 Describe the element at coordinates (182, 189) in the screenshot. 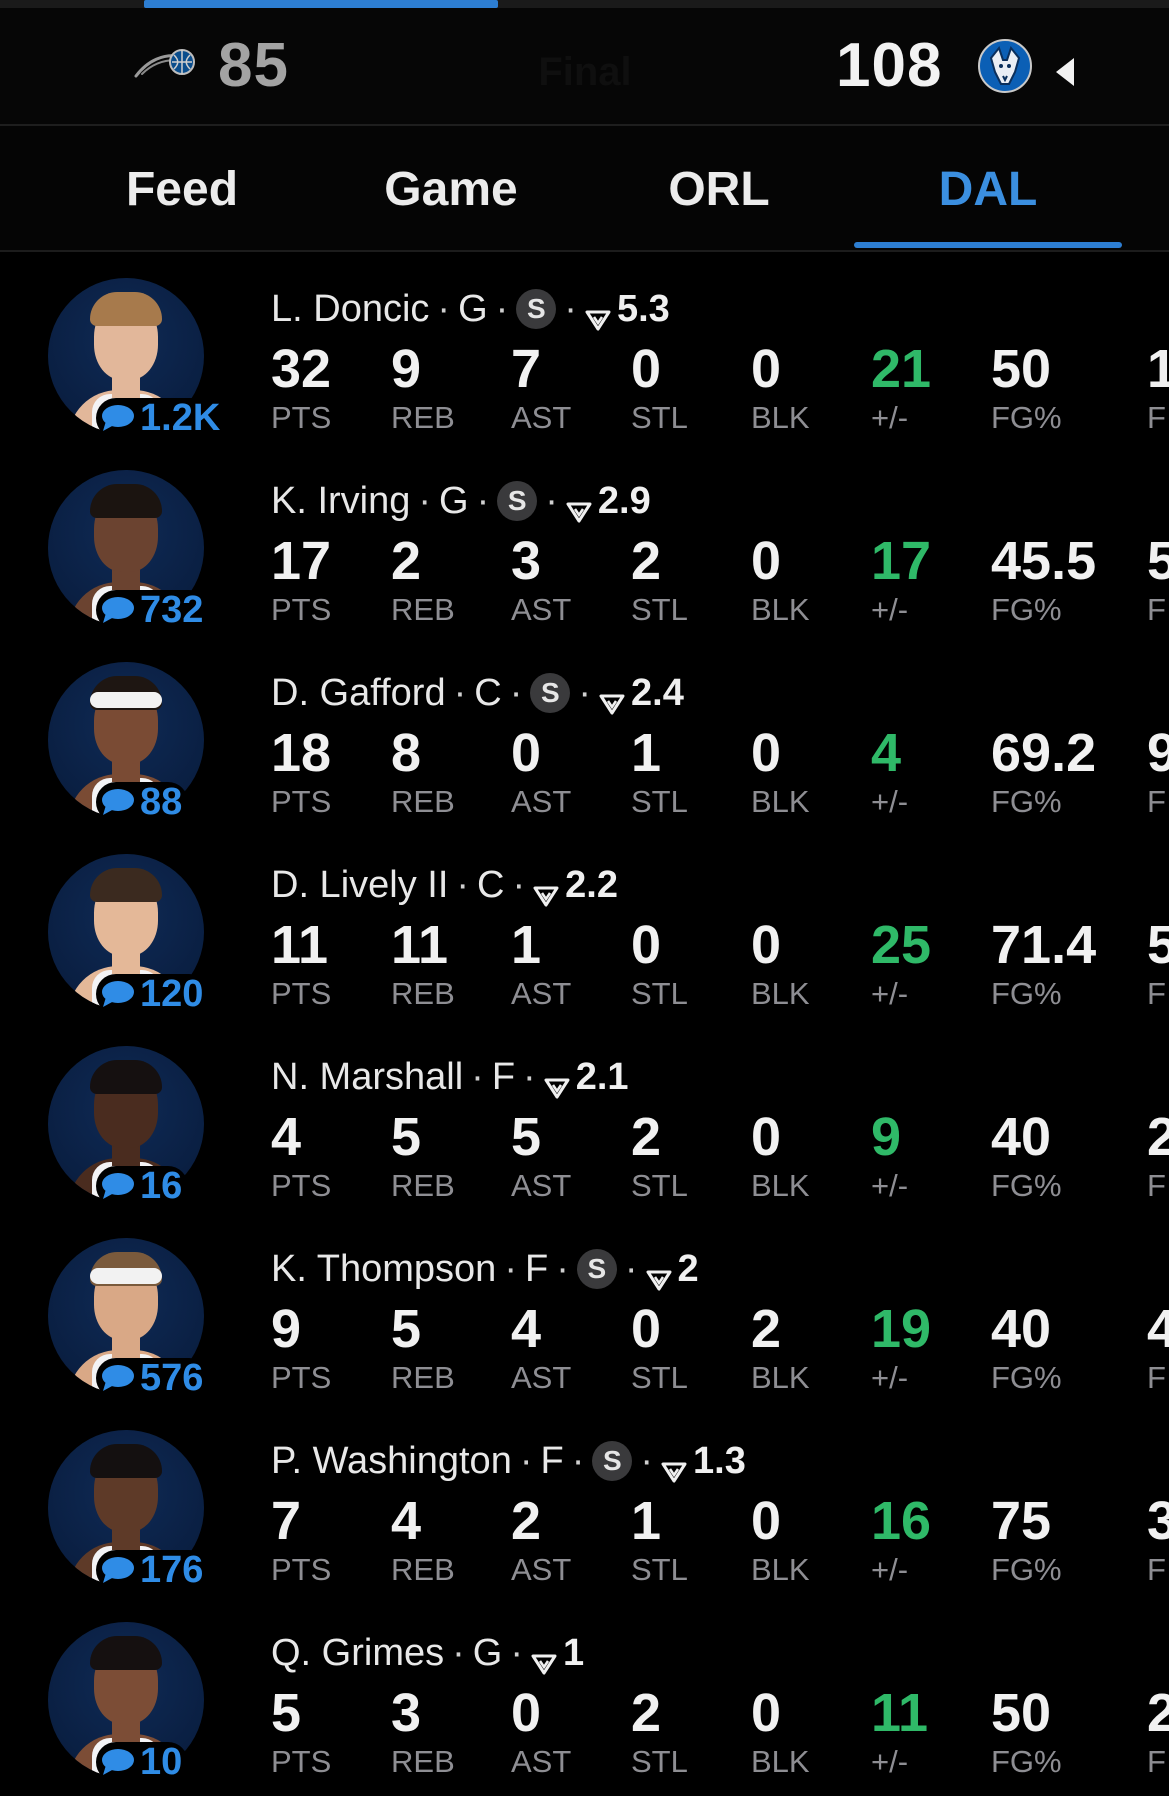

I see `tab-feed: Feed` at that location.